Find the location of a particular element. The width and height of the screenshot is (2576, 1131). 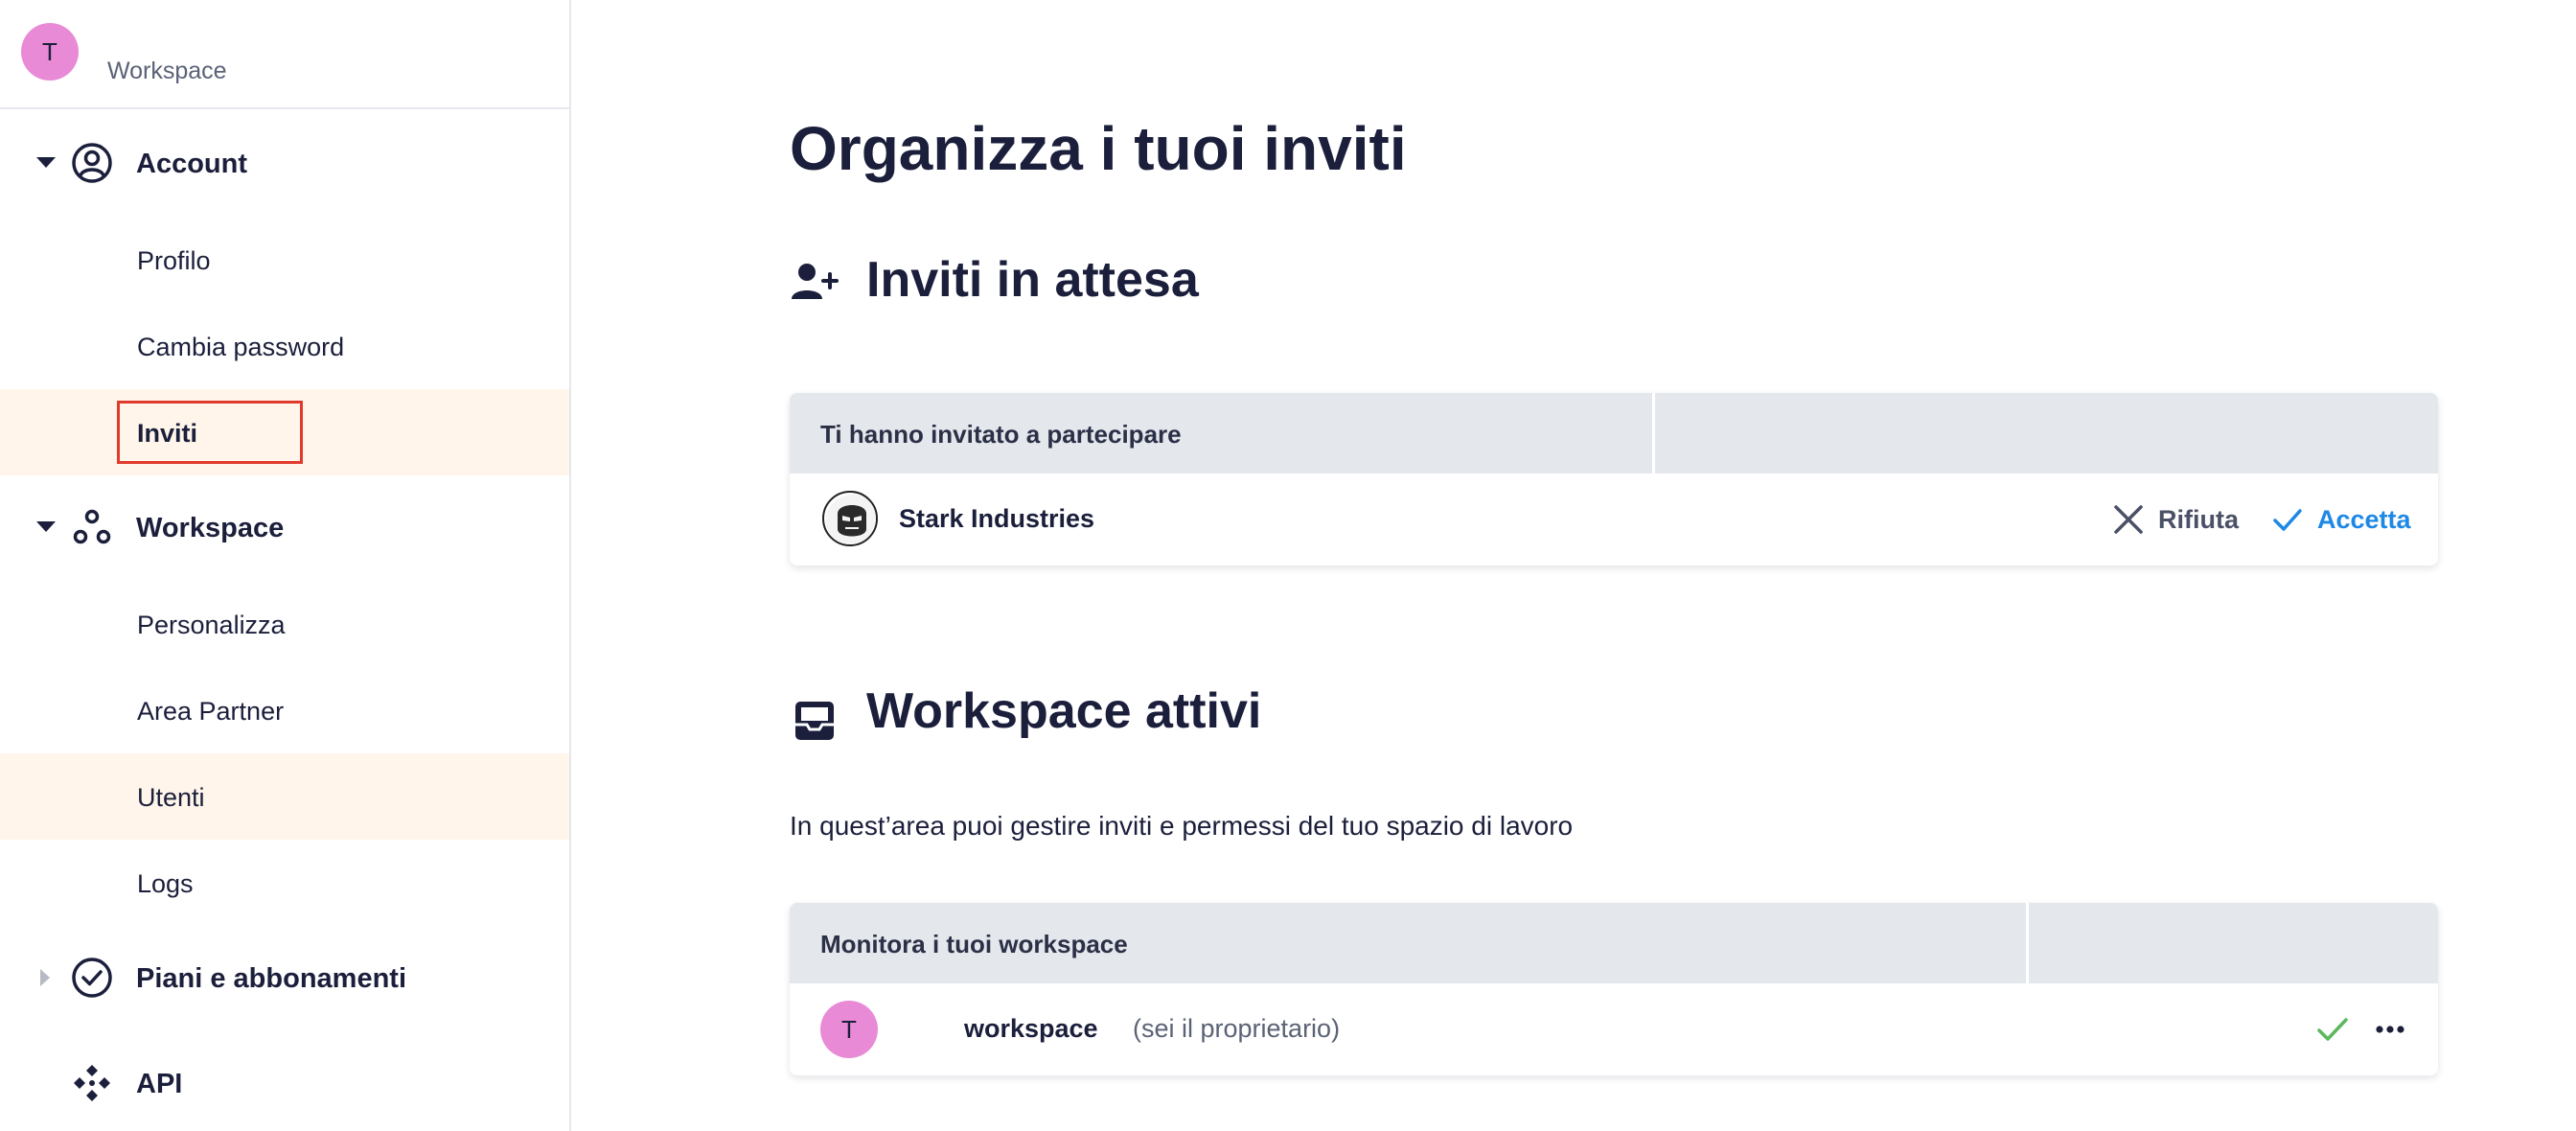

accept-button: Accetta is located at coordinates (2341, 519).